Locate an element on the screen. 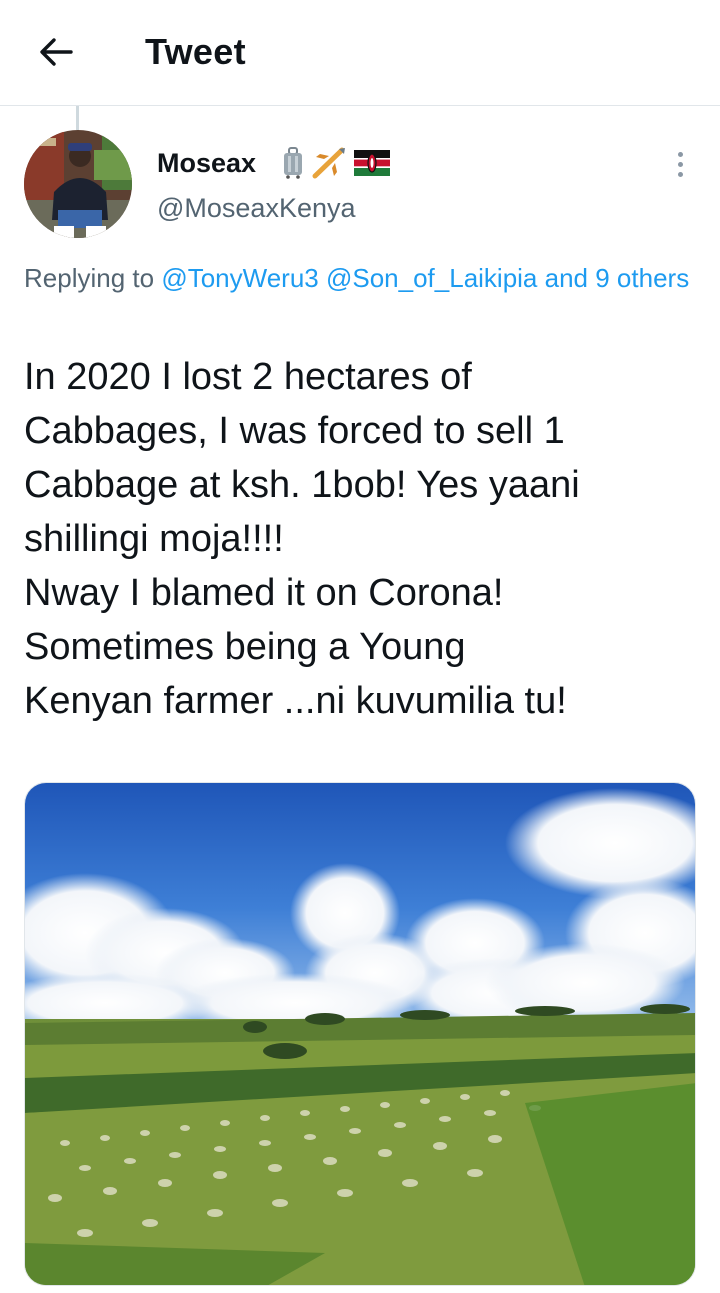  tweet-text-line: Kenyan farmer ...ni kuvumilia tu! is located at coordinates (295, 701).